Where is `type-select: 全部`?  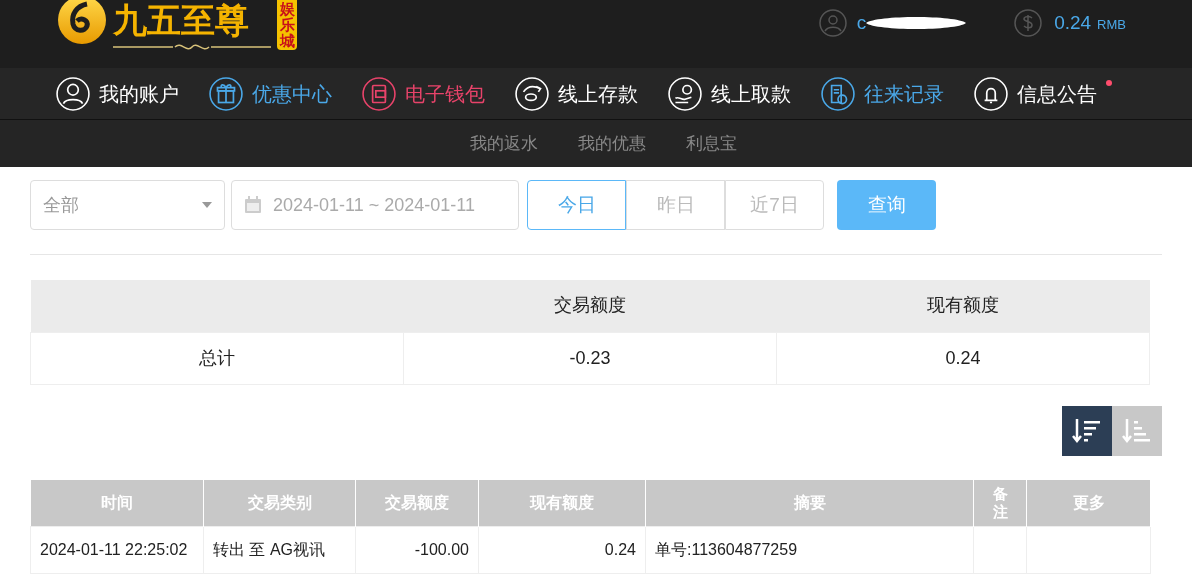 type-select: 全部 is located at coordinates (127, 205).